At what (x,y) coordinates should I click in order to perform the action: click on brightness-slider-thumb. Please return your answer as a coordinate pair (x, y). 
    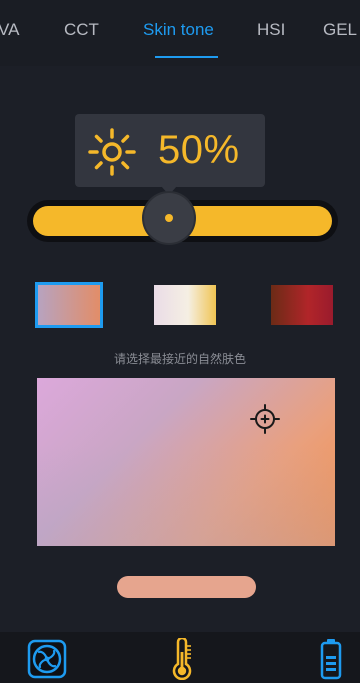
    Looking at the image, I should click on (169, 218).